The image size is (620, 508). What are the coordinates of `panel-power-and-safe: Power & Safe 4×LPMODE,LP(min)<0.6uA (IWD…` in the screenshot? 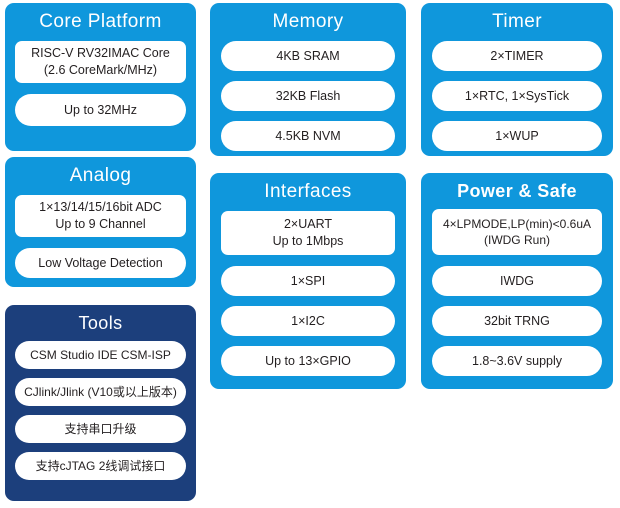 It's located at (517, 281).